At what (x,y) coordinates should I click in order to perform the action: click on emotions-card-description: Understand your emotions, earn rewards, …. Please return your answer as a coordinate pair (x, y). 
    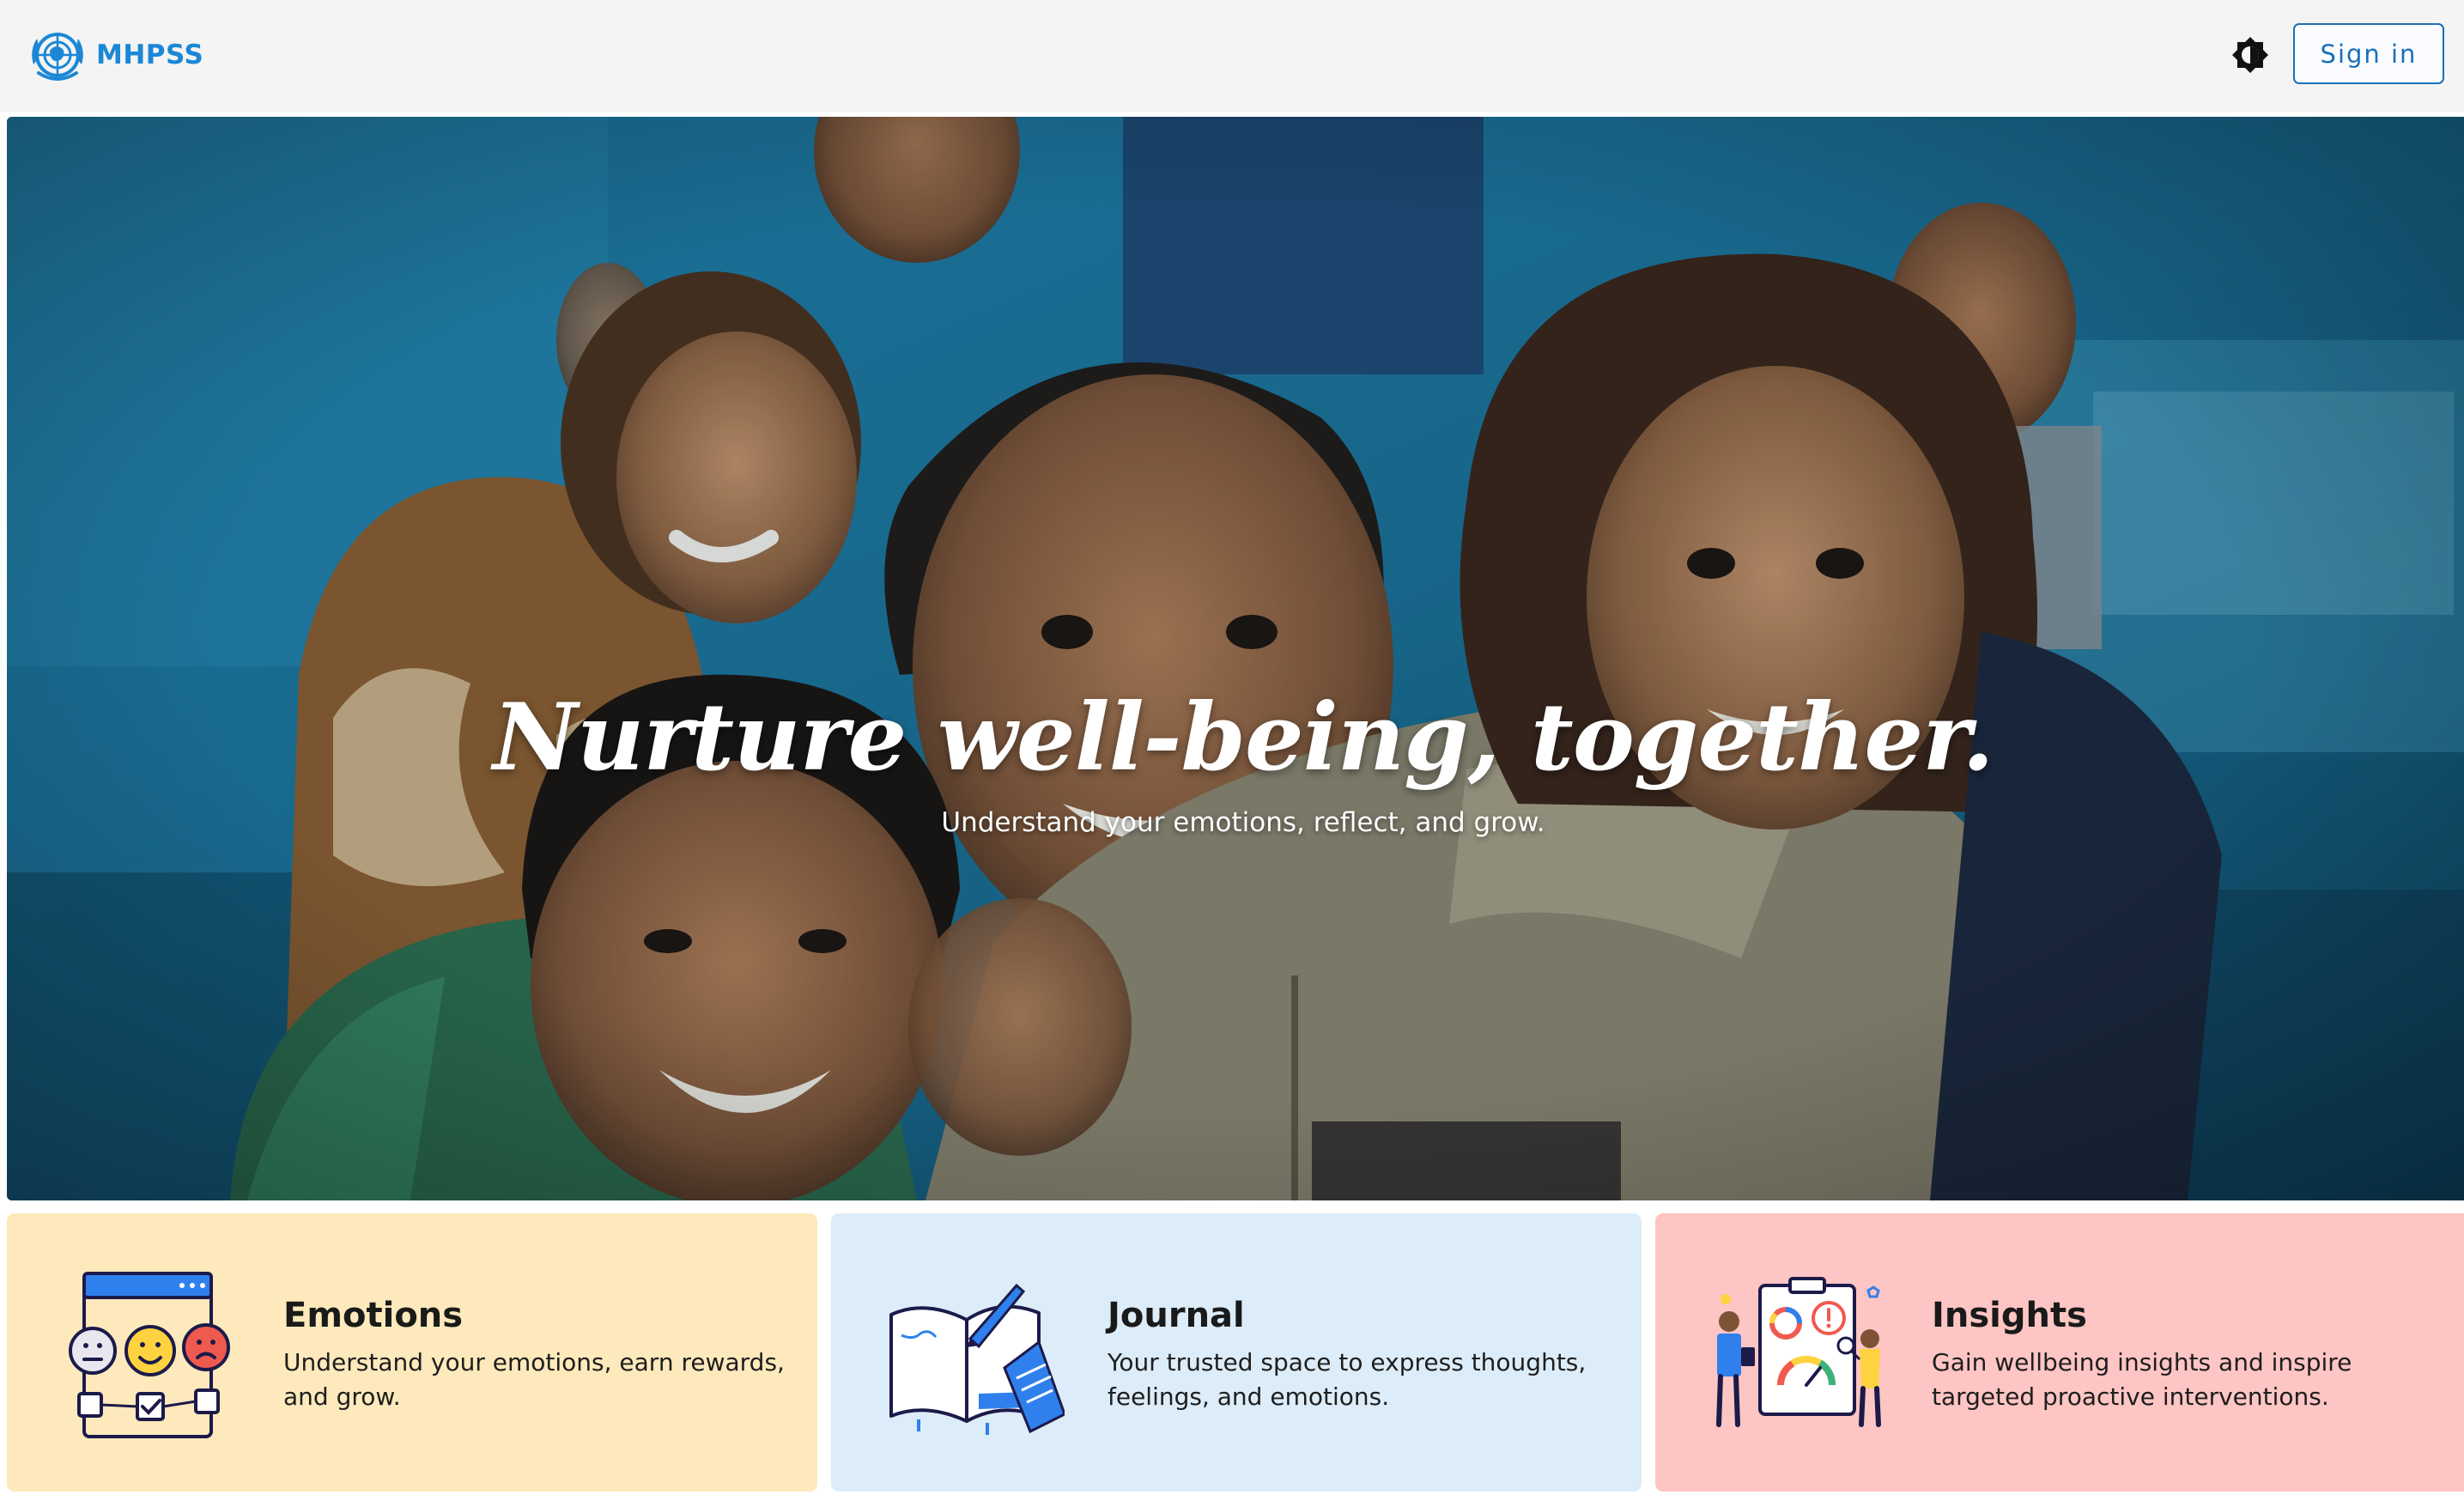
    Looking at the image, I should click on (534, 1380).